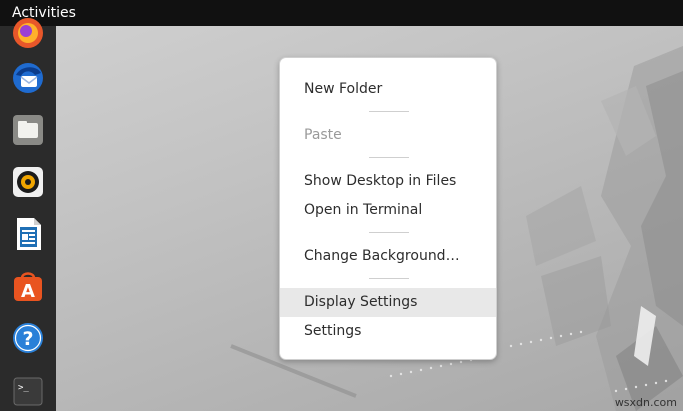 The width and height of the screenshot is (683, 411). I want to click on document-icon, so click(29, 234).